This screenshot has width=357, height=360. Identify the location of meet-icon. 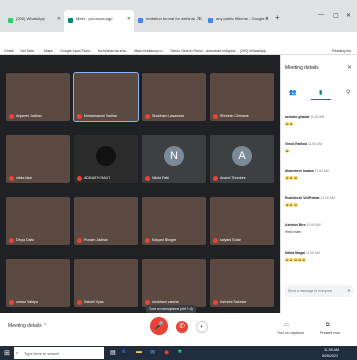
(70, 20).